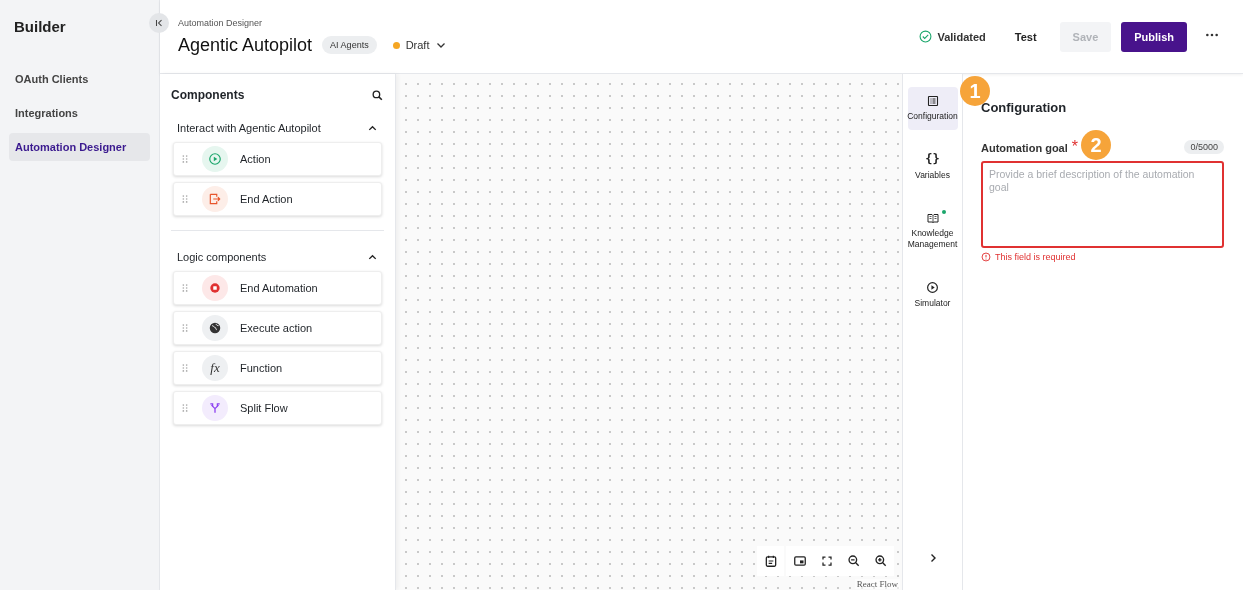 The height and width of the screenshot is (590, 1243). I want to click on component-card: End Action, so click(277, 199).